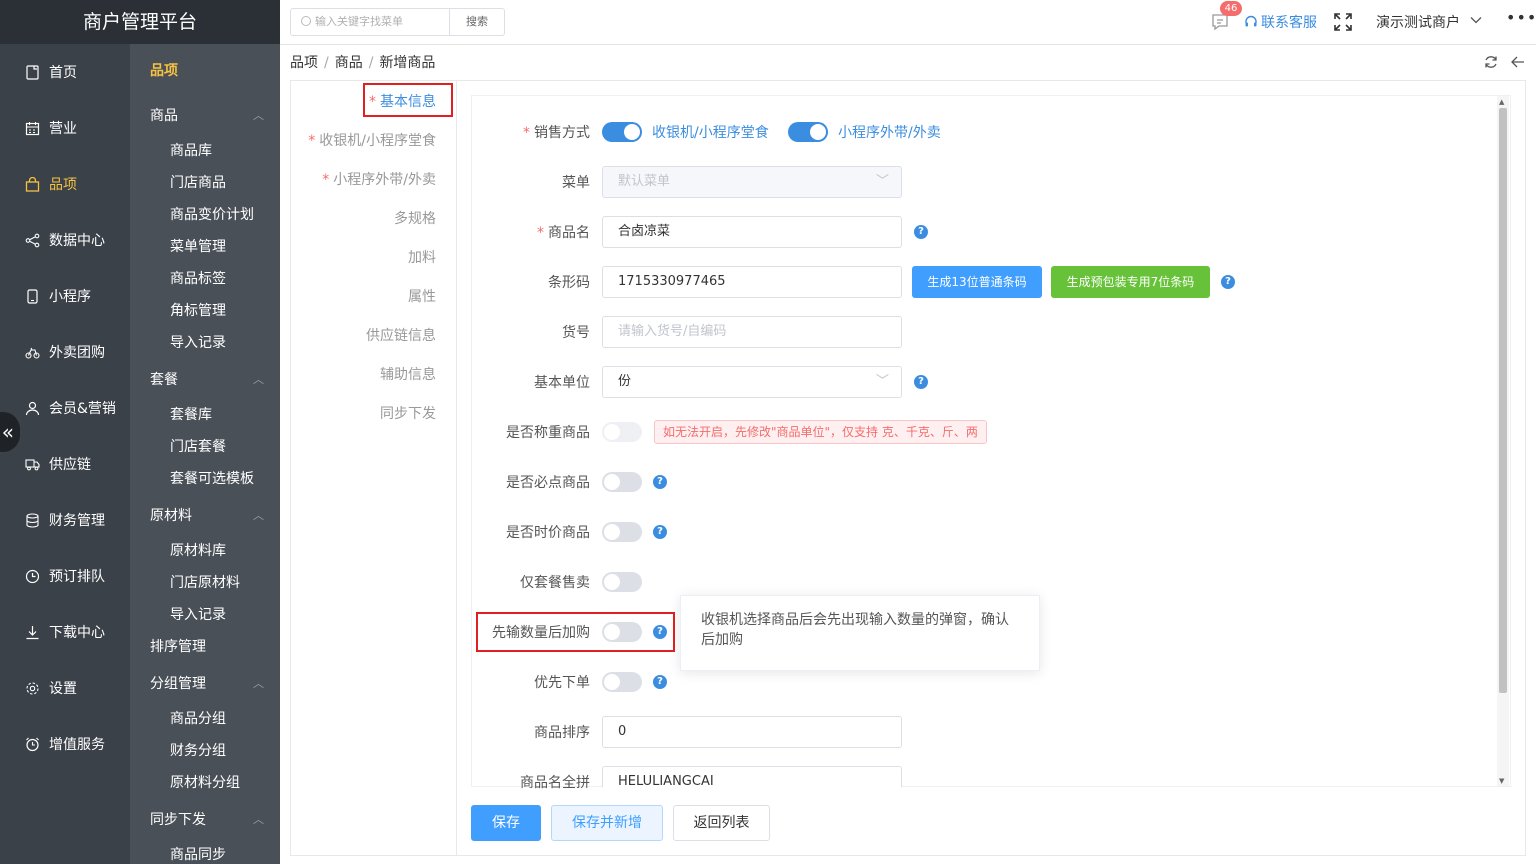 The height and width of the screenshot is (864, 1536). I want to click on sub-item-material-import: 导入记录, so click(198, 615).